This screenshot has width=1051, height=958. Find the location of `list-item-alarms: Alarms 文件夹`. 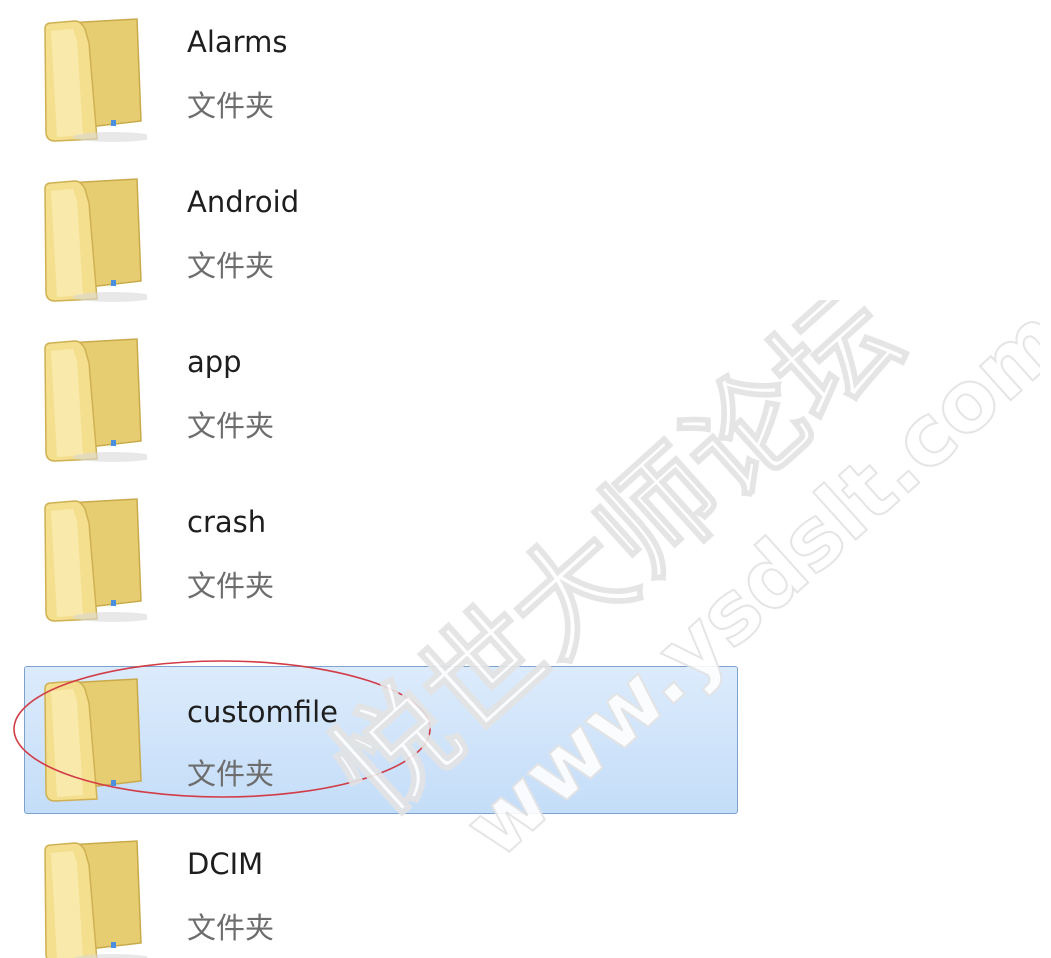

list-item-alarms: Alarms 文件夹 is located at coordinates (381, 73).